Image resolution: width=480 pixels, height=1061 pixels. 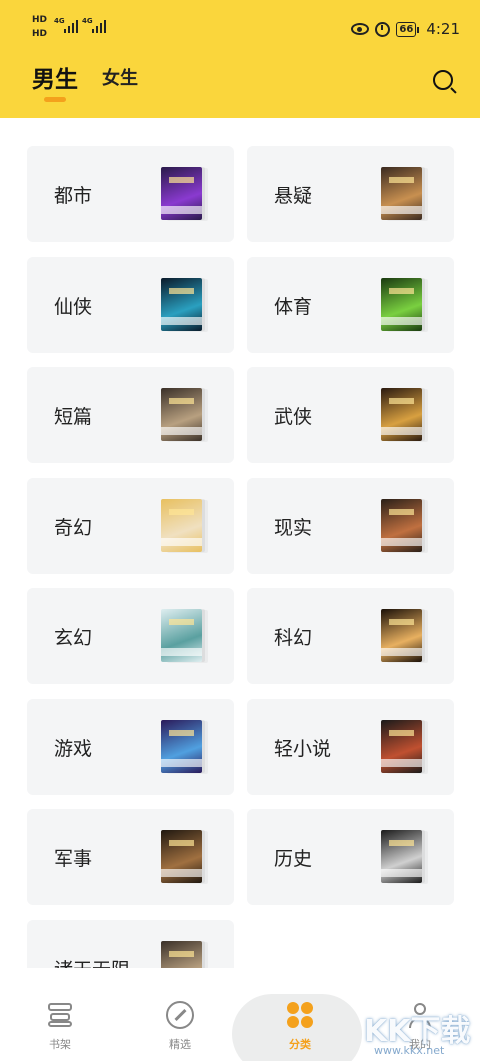 I want to click on battery-icon: 66, so click(x=408, y=29).